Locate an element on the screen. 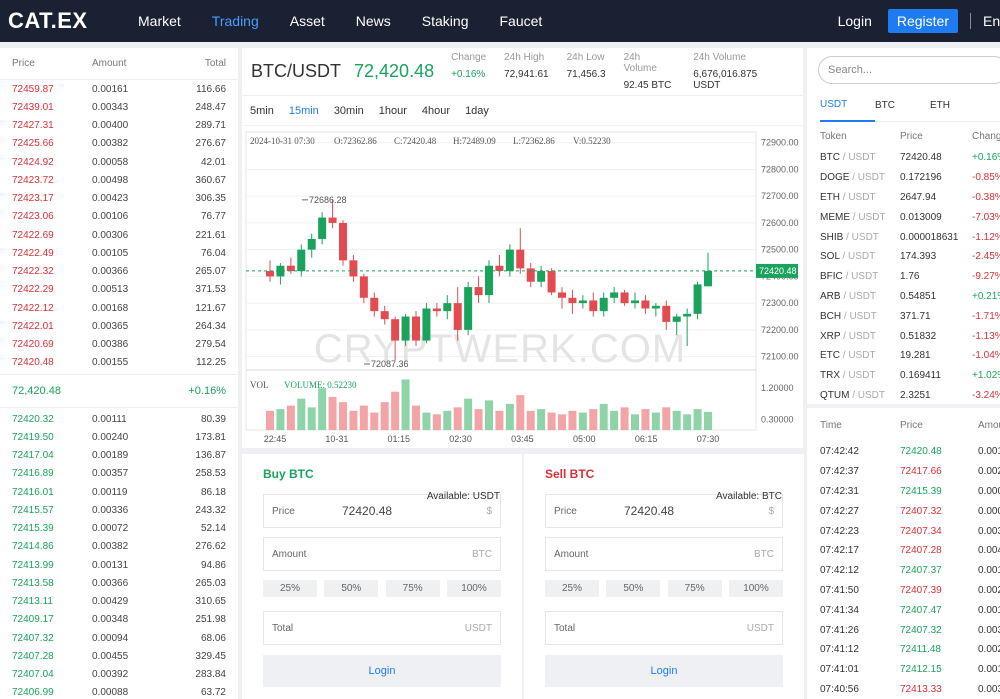 The width and height of the screenshot is (1000, 699). candle-body is located at coordinates (478, 291).